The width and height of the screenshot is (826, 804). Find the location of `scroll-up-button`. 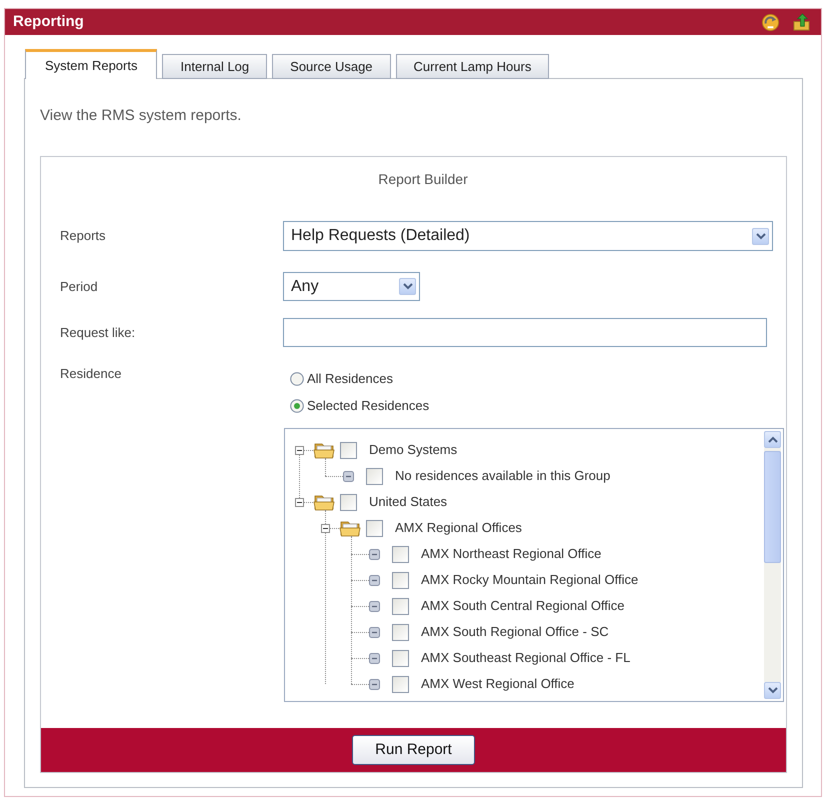

scroll-up-button is located at coordinates (772, 439).